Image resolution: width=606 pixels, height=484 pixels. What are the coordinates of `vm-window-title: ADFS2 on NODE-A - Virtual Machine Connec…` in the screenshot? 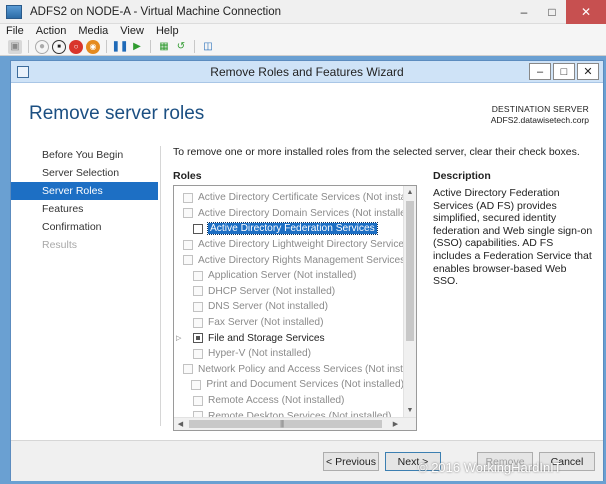 It's located at (155, 11).